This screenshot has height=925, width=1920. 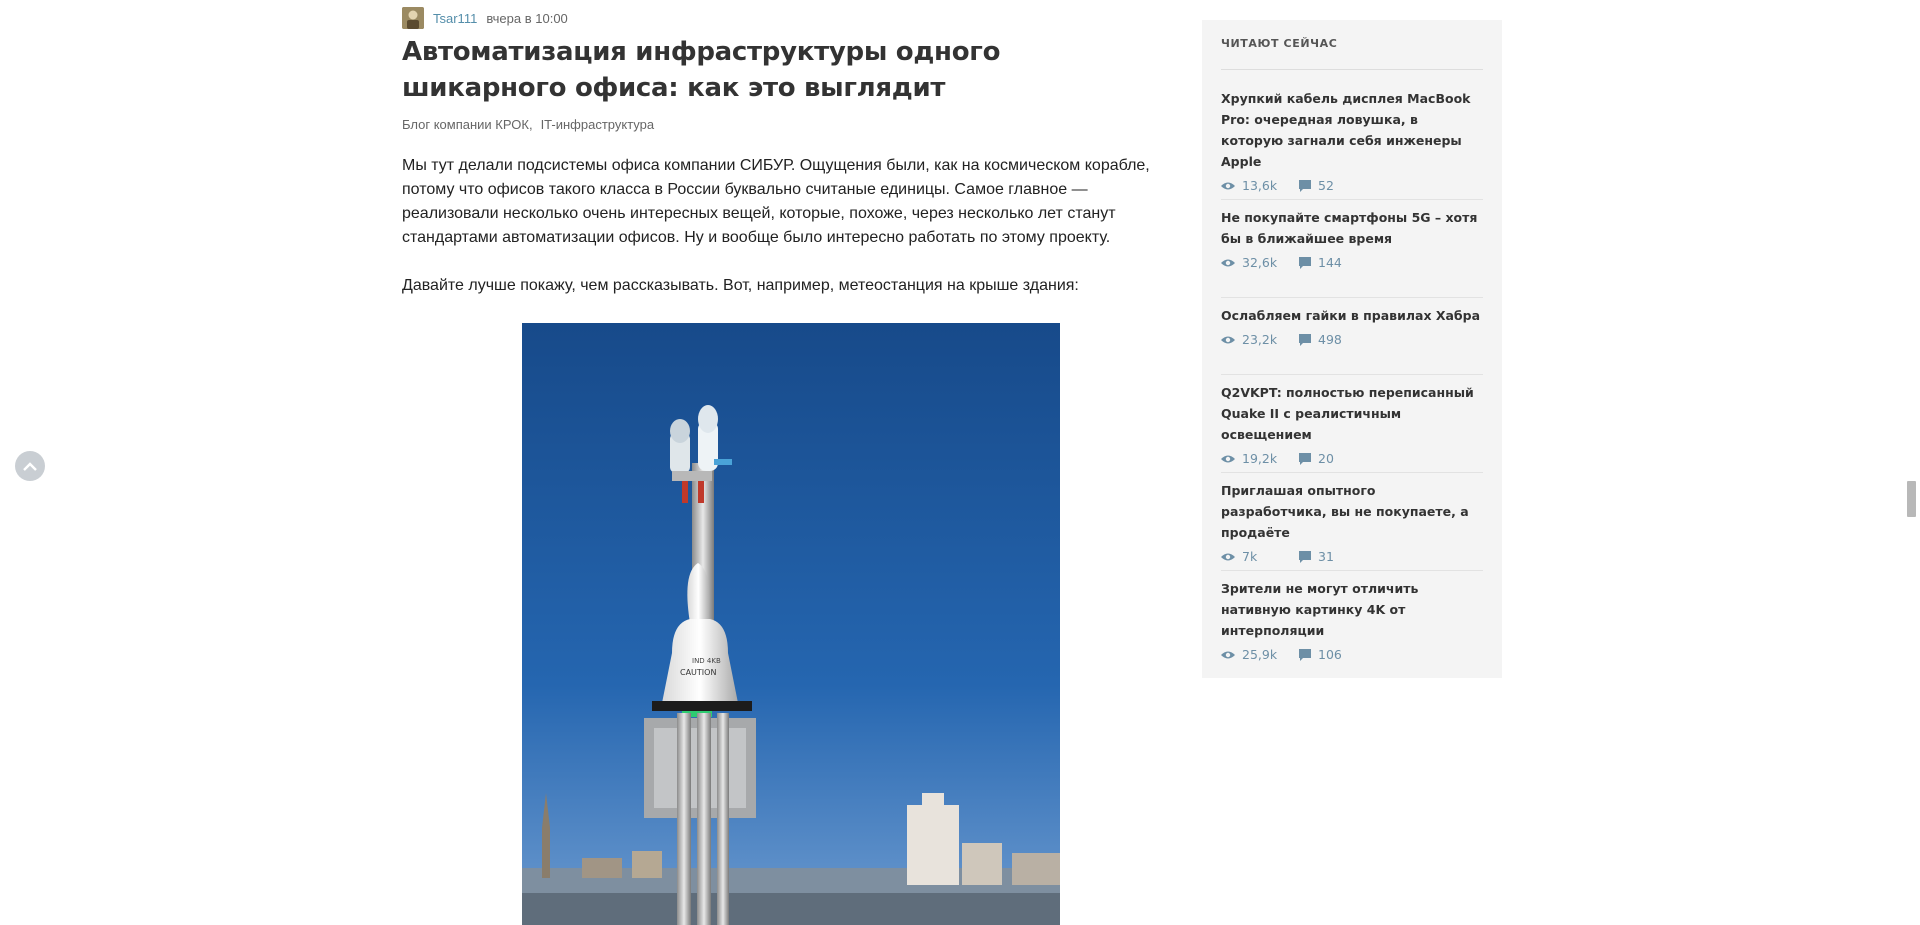 I want to click on comments-counter: 31, so click(x=1316, y=556).